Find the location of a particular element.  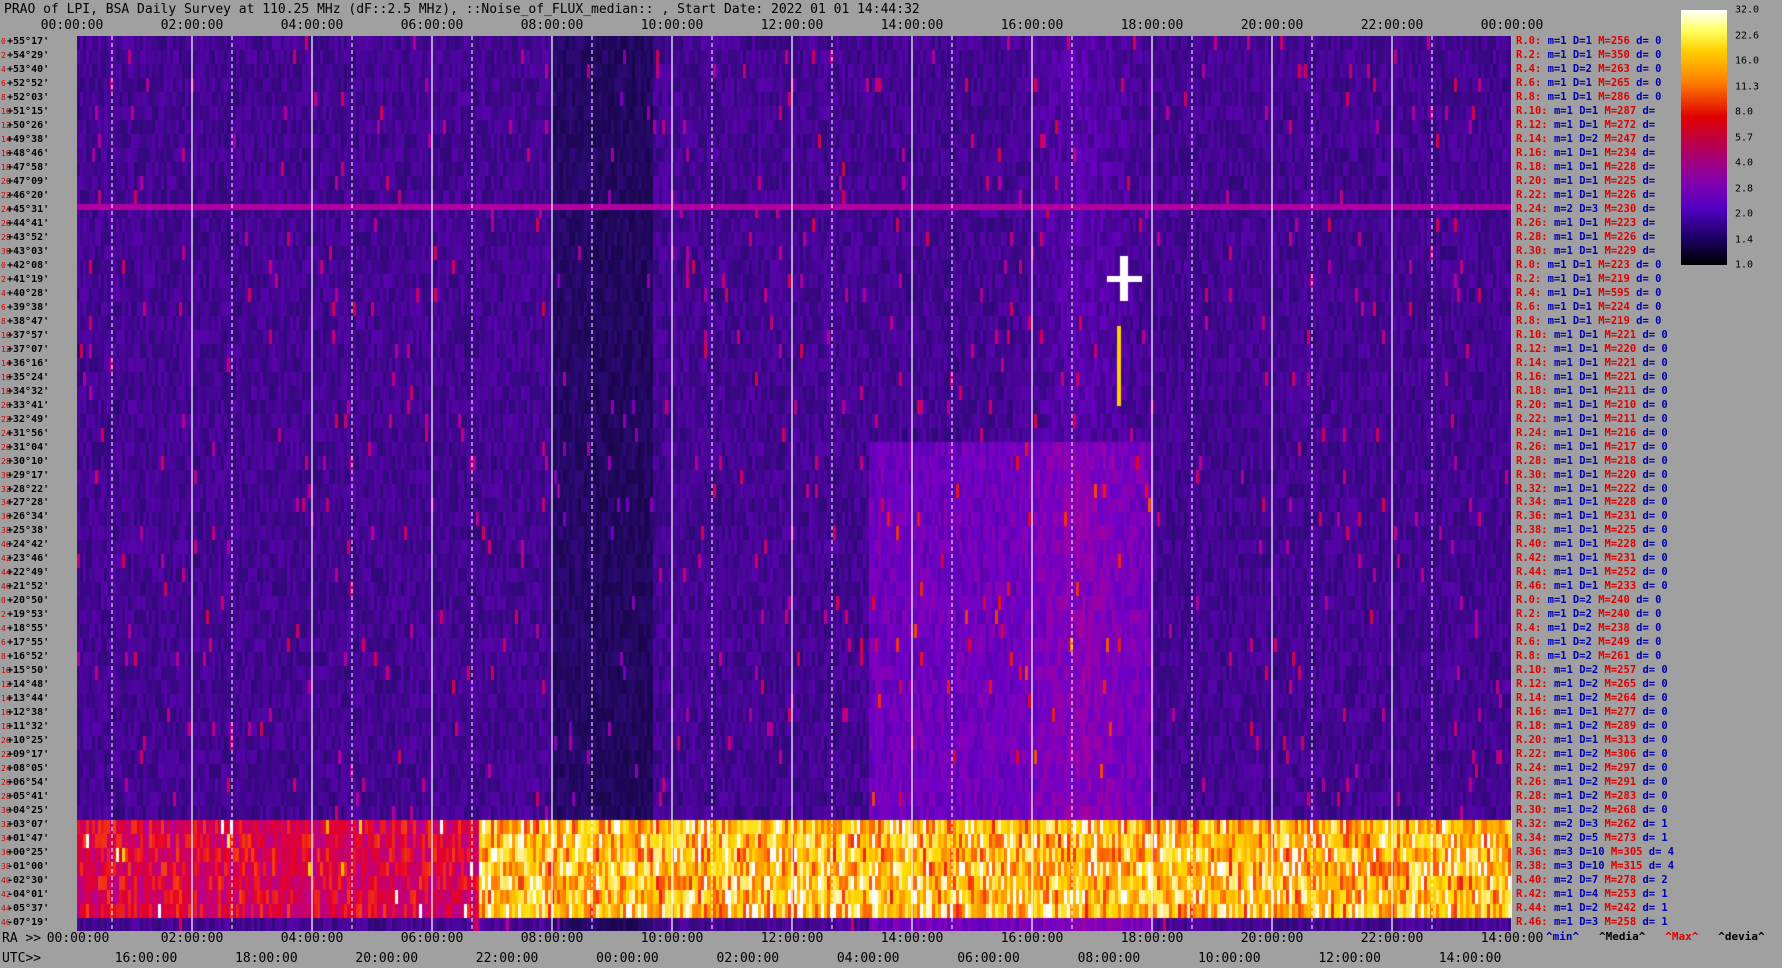

colorbar-label: 1.4 is located at coordinates (1744, 239).